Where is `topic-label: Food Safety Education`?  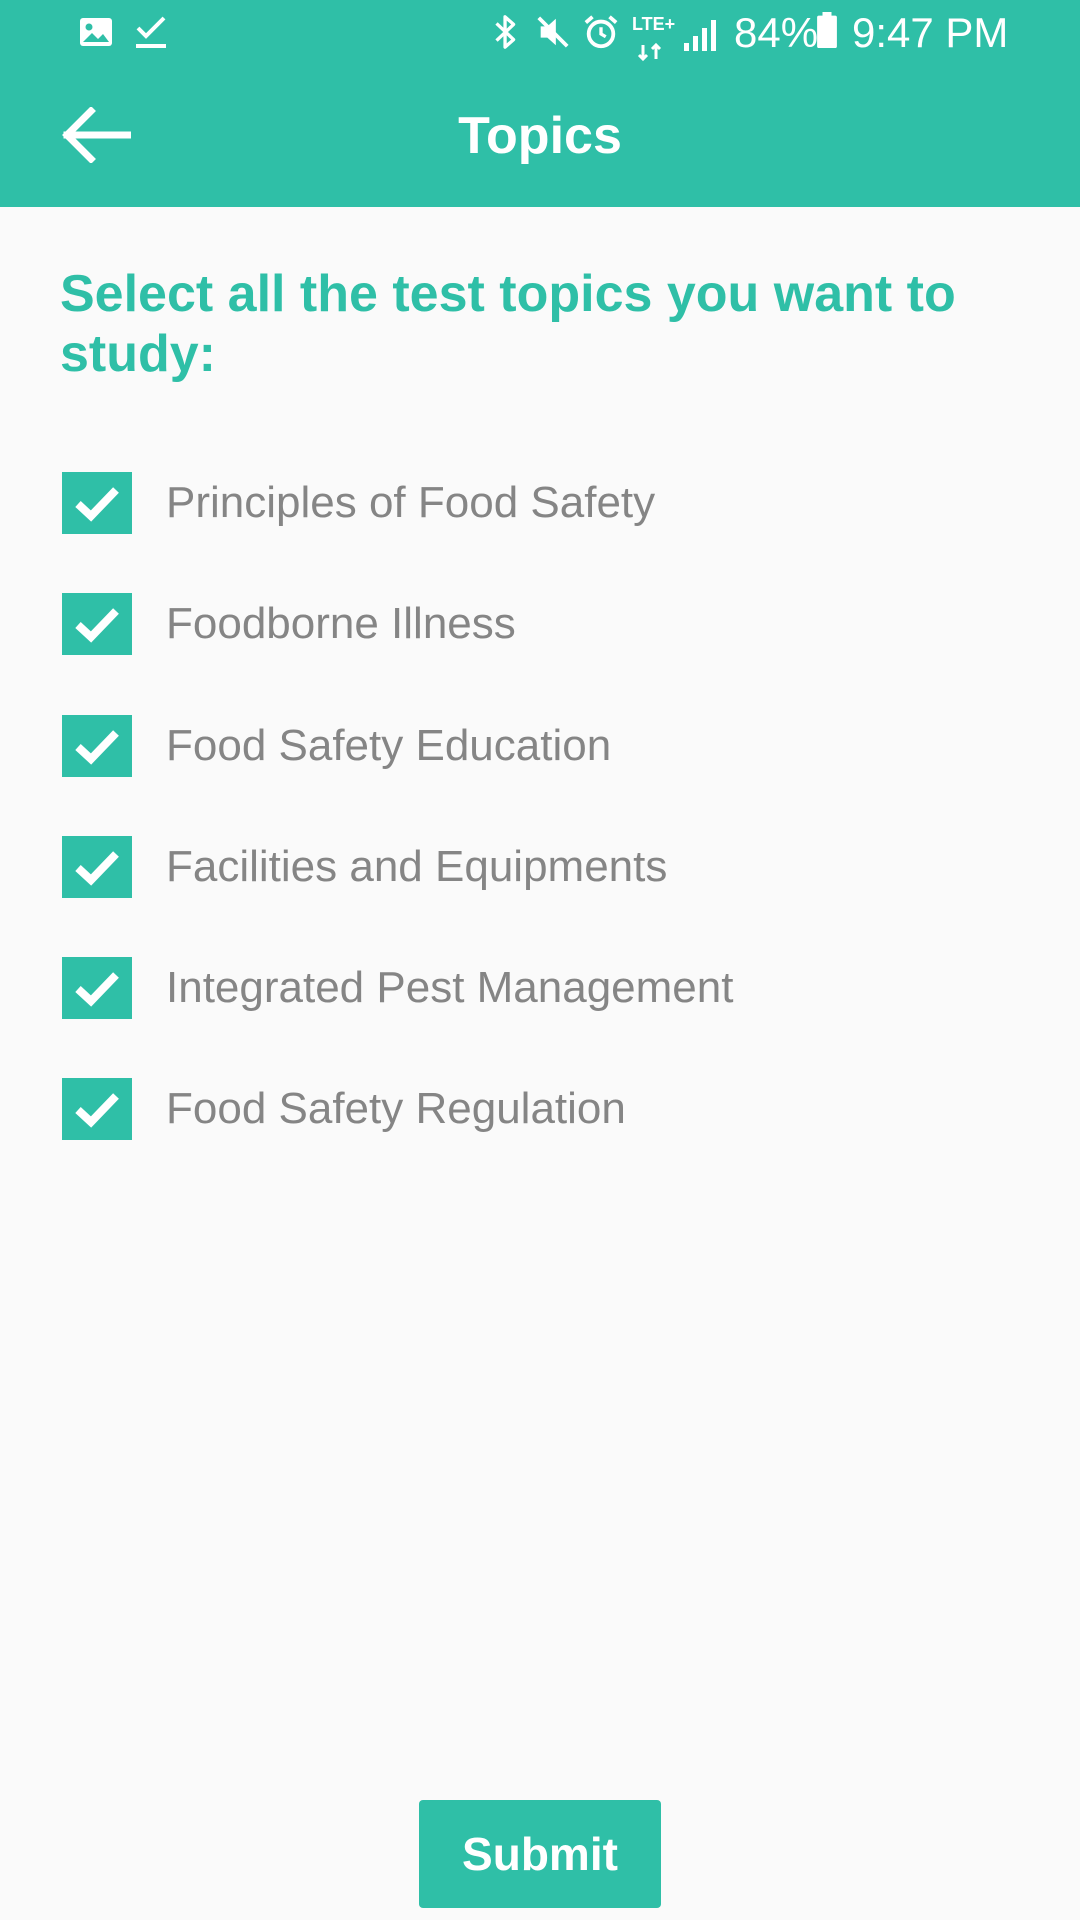 topic-label: Food Safety Education is located at coordinates (389, 745).